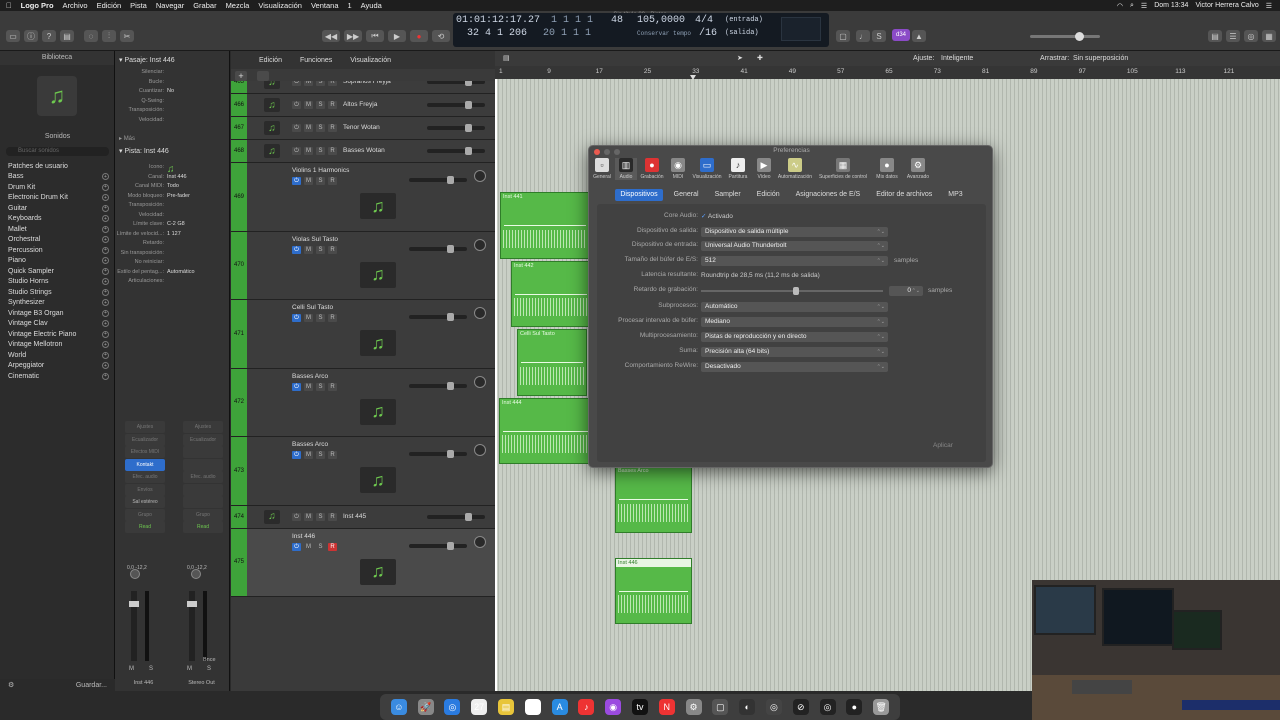  Describe the element at coordinates (172, 91) in the screenshot. I see `inspector-row: Cuantizar: No` at that location.